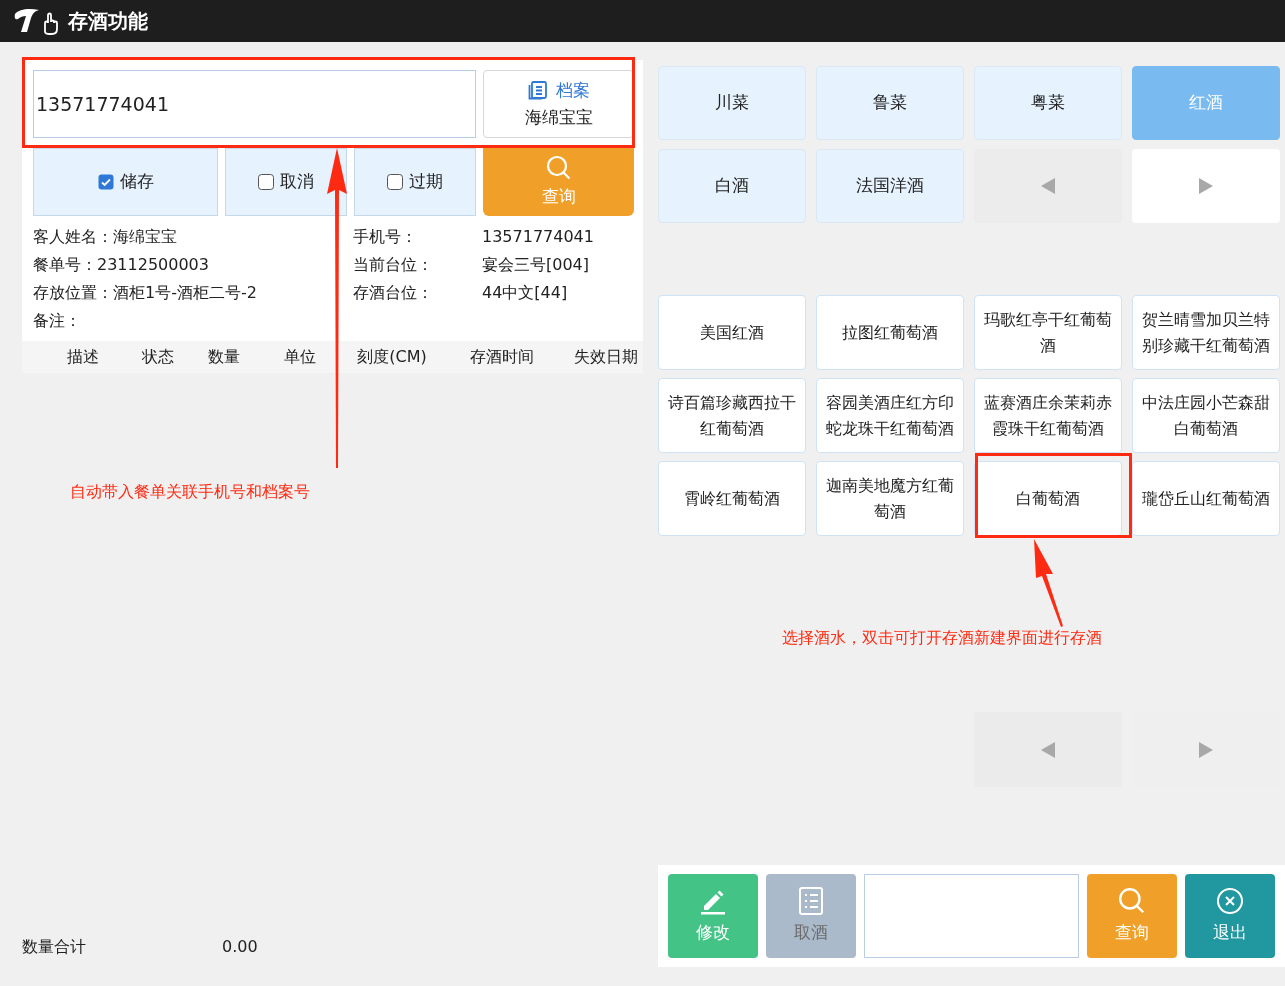 Image resolution: width=1285 pixels, height=986 pixels. Describe the element at coordinates (54, 947) in the screenshot. I see `total-label: 数量合计` at that location.